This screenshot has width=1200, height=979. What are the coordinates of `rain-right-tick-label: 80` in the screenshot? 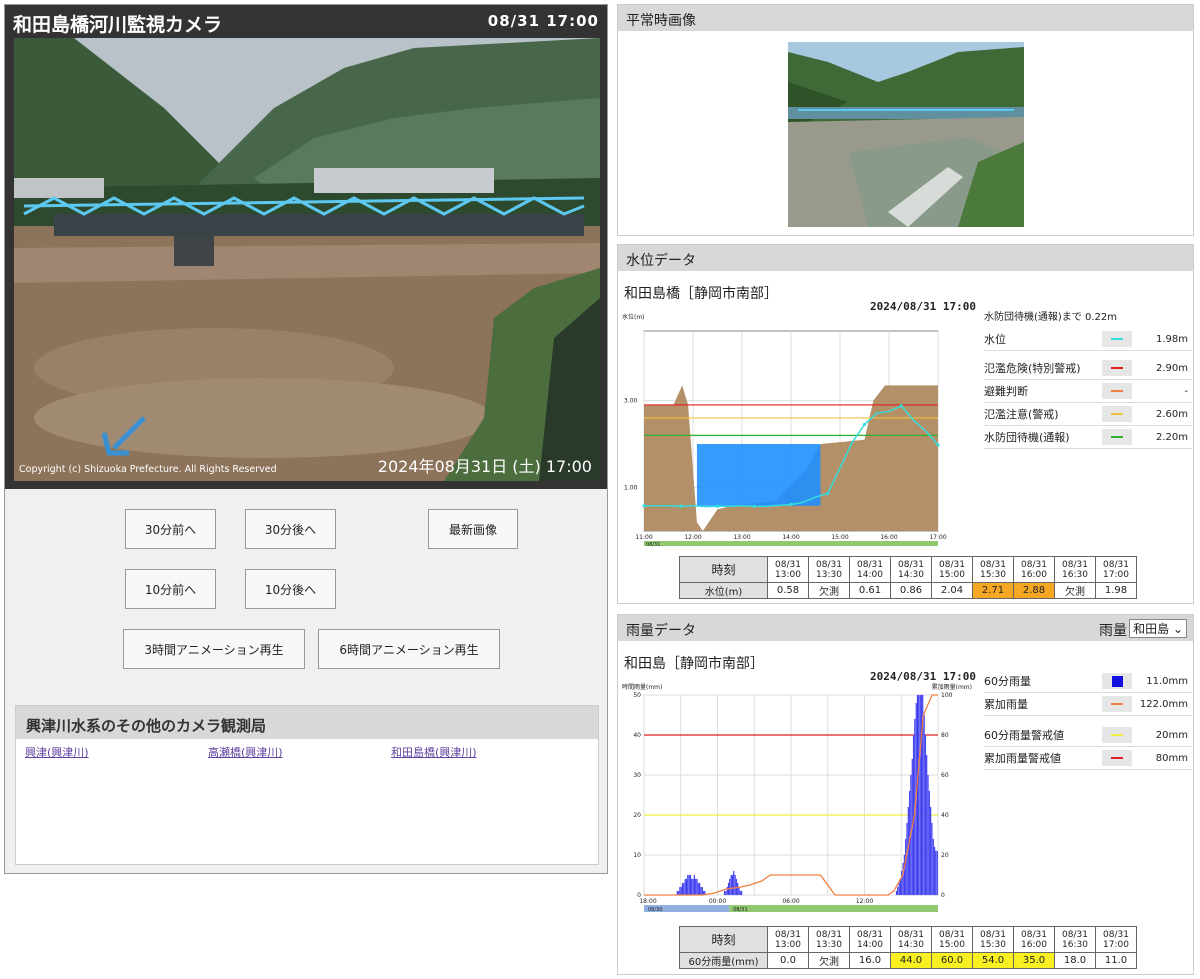 It's located at (945, 735).